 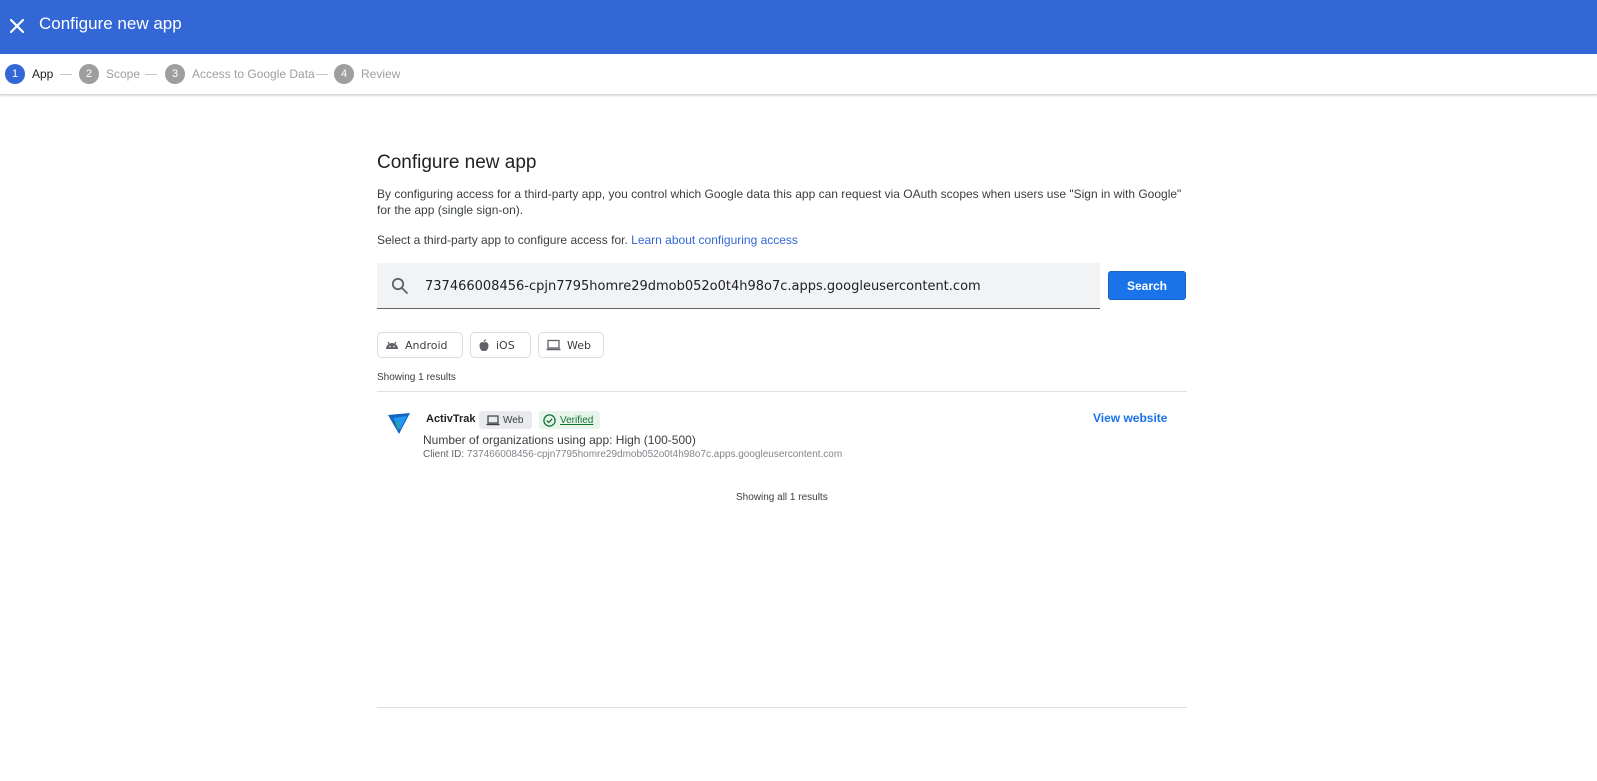 I want to click on filter-android-chip: Android, so click(x=420, y=345).